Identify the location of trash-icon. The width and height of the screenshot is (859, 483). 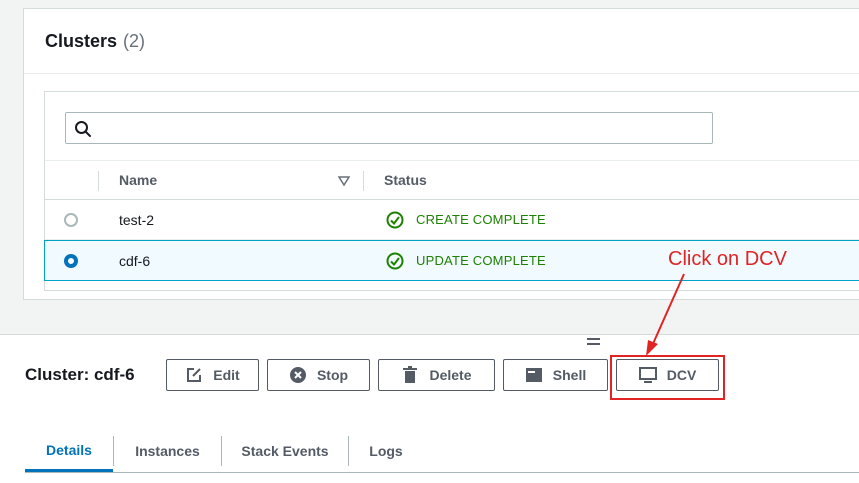
(410, 374).